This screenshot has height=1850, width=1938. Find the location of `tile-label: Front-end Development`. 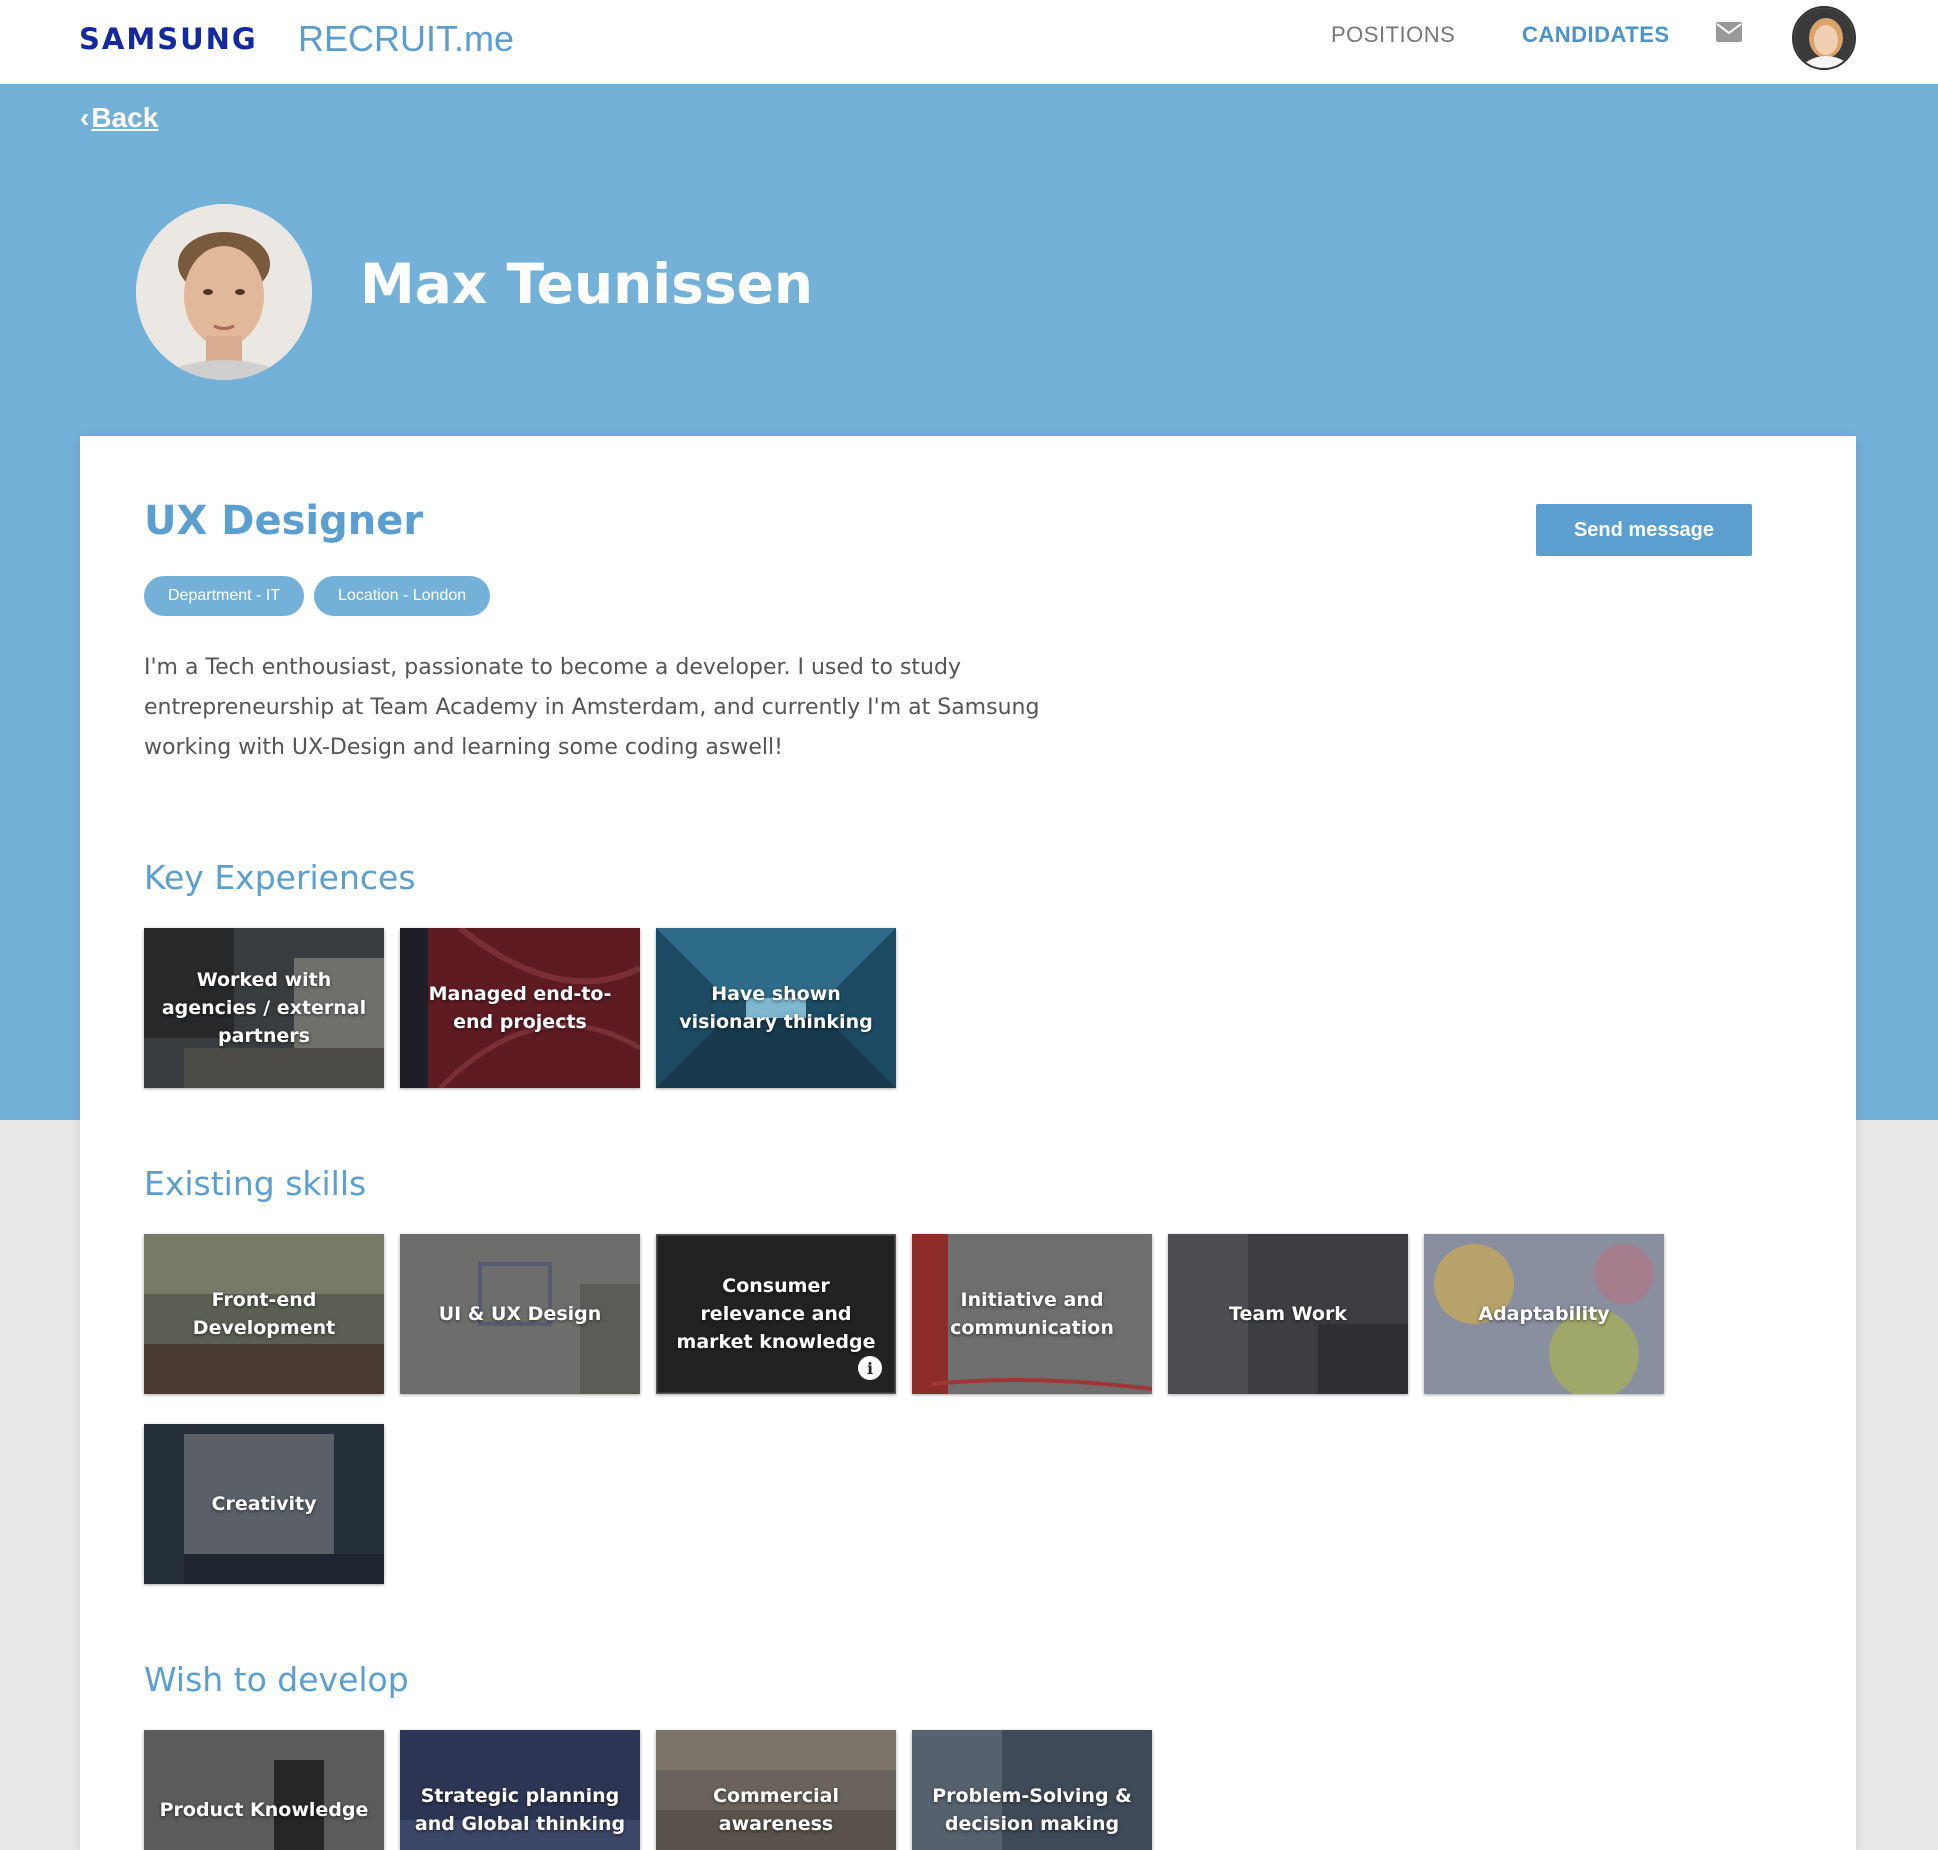

tile-label: Front-end Development is located at coordinates (264, 1314).